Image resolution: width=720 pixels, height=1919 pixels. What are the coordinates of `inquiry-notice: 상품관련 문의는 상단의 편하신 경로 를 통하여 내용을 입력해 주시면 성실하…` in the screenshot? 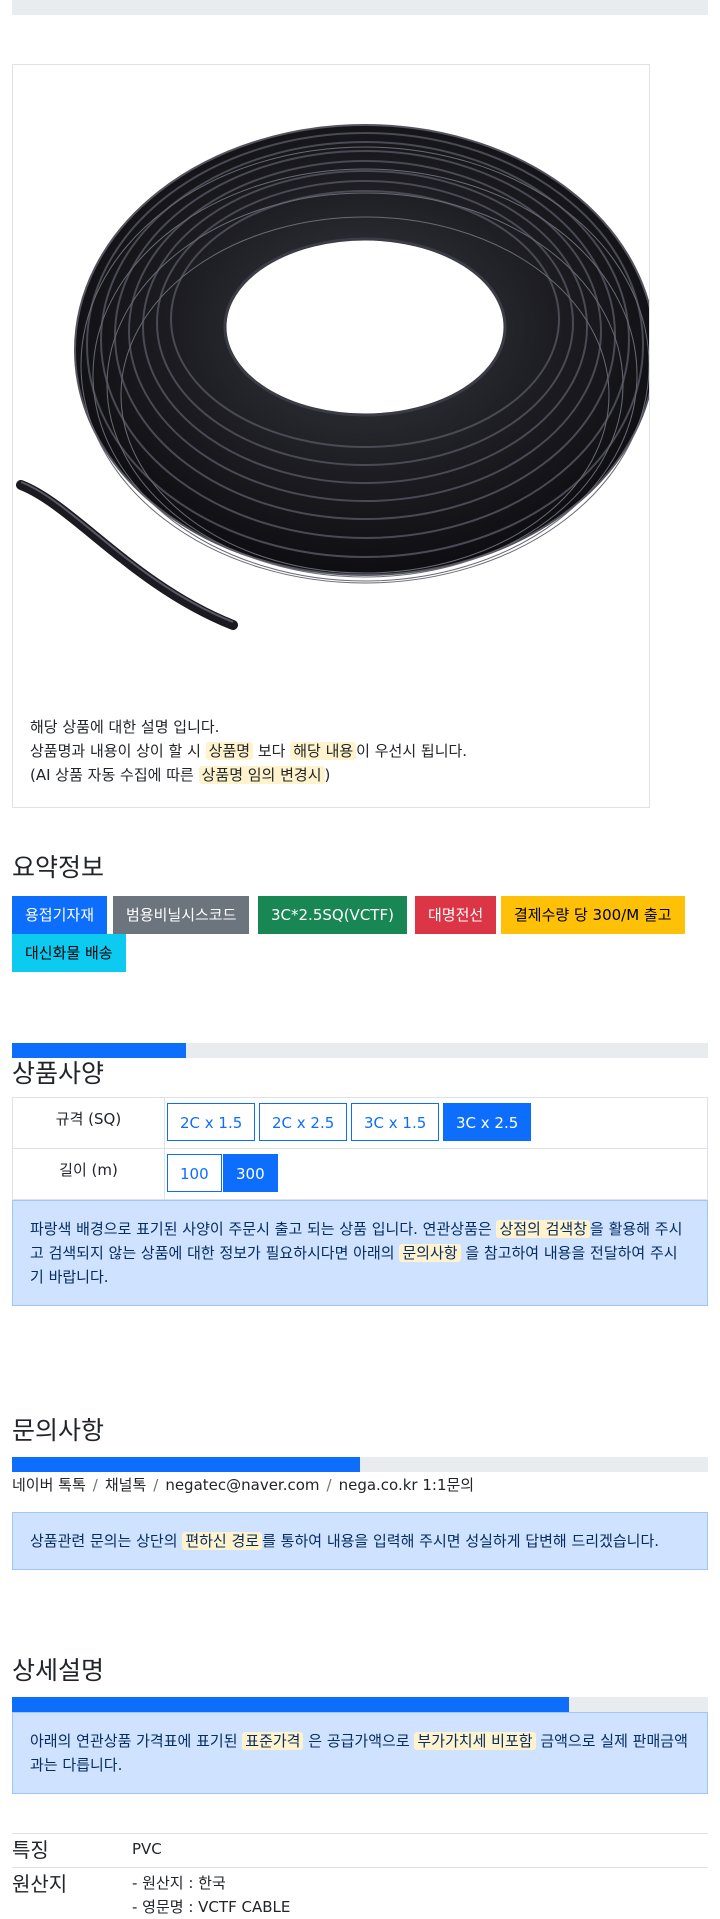 It's located at (360, 1541).